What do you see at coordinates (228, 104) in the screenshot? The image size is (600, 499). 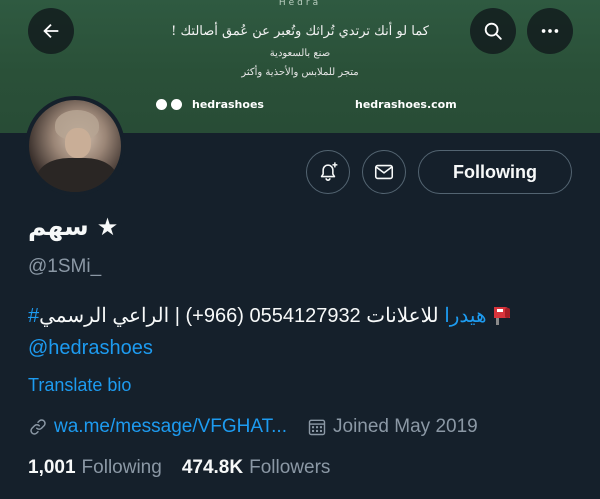 I see `banner-social-handle: hedrashoes` at bounding box center [228, 104].